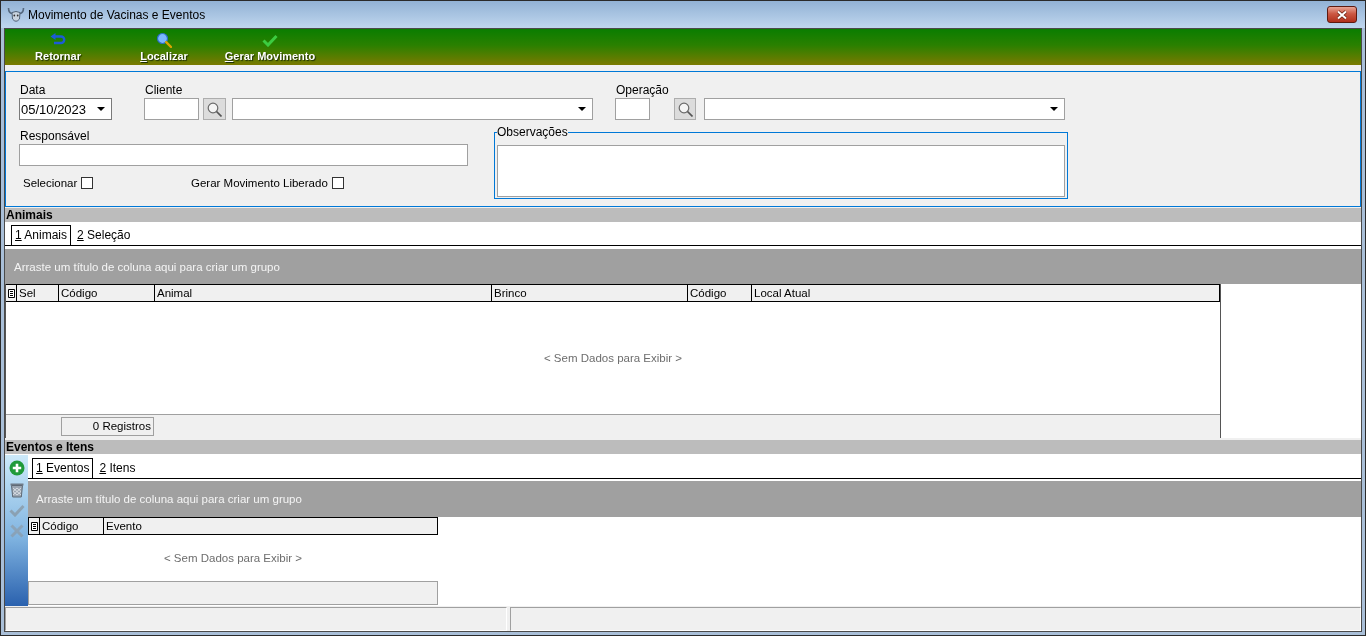 The width and height of the screenshot is (1366, 636). What do you see at coordinates (781, 171) in the screenshot?
I see `memo-field` at bounding box center [781, 171].